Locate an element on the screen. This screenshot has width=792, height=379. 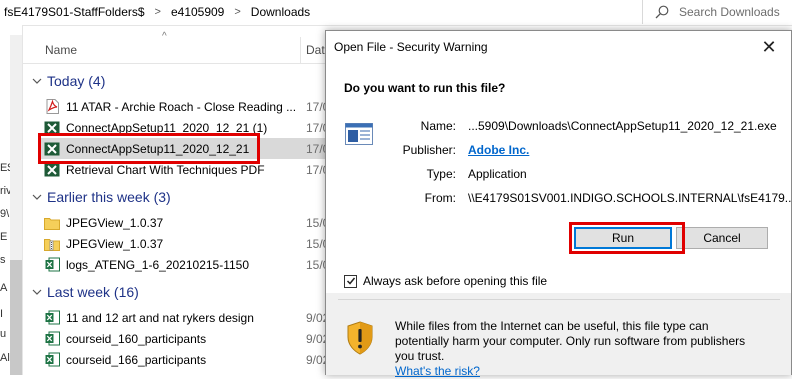
file-name: courseid_166_participants is located at coordinates (136, 359).